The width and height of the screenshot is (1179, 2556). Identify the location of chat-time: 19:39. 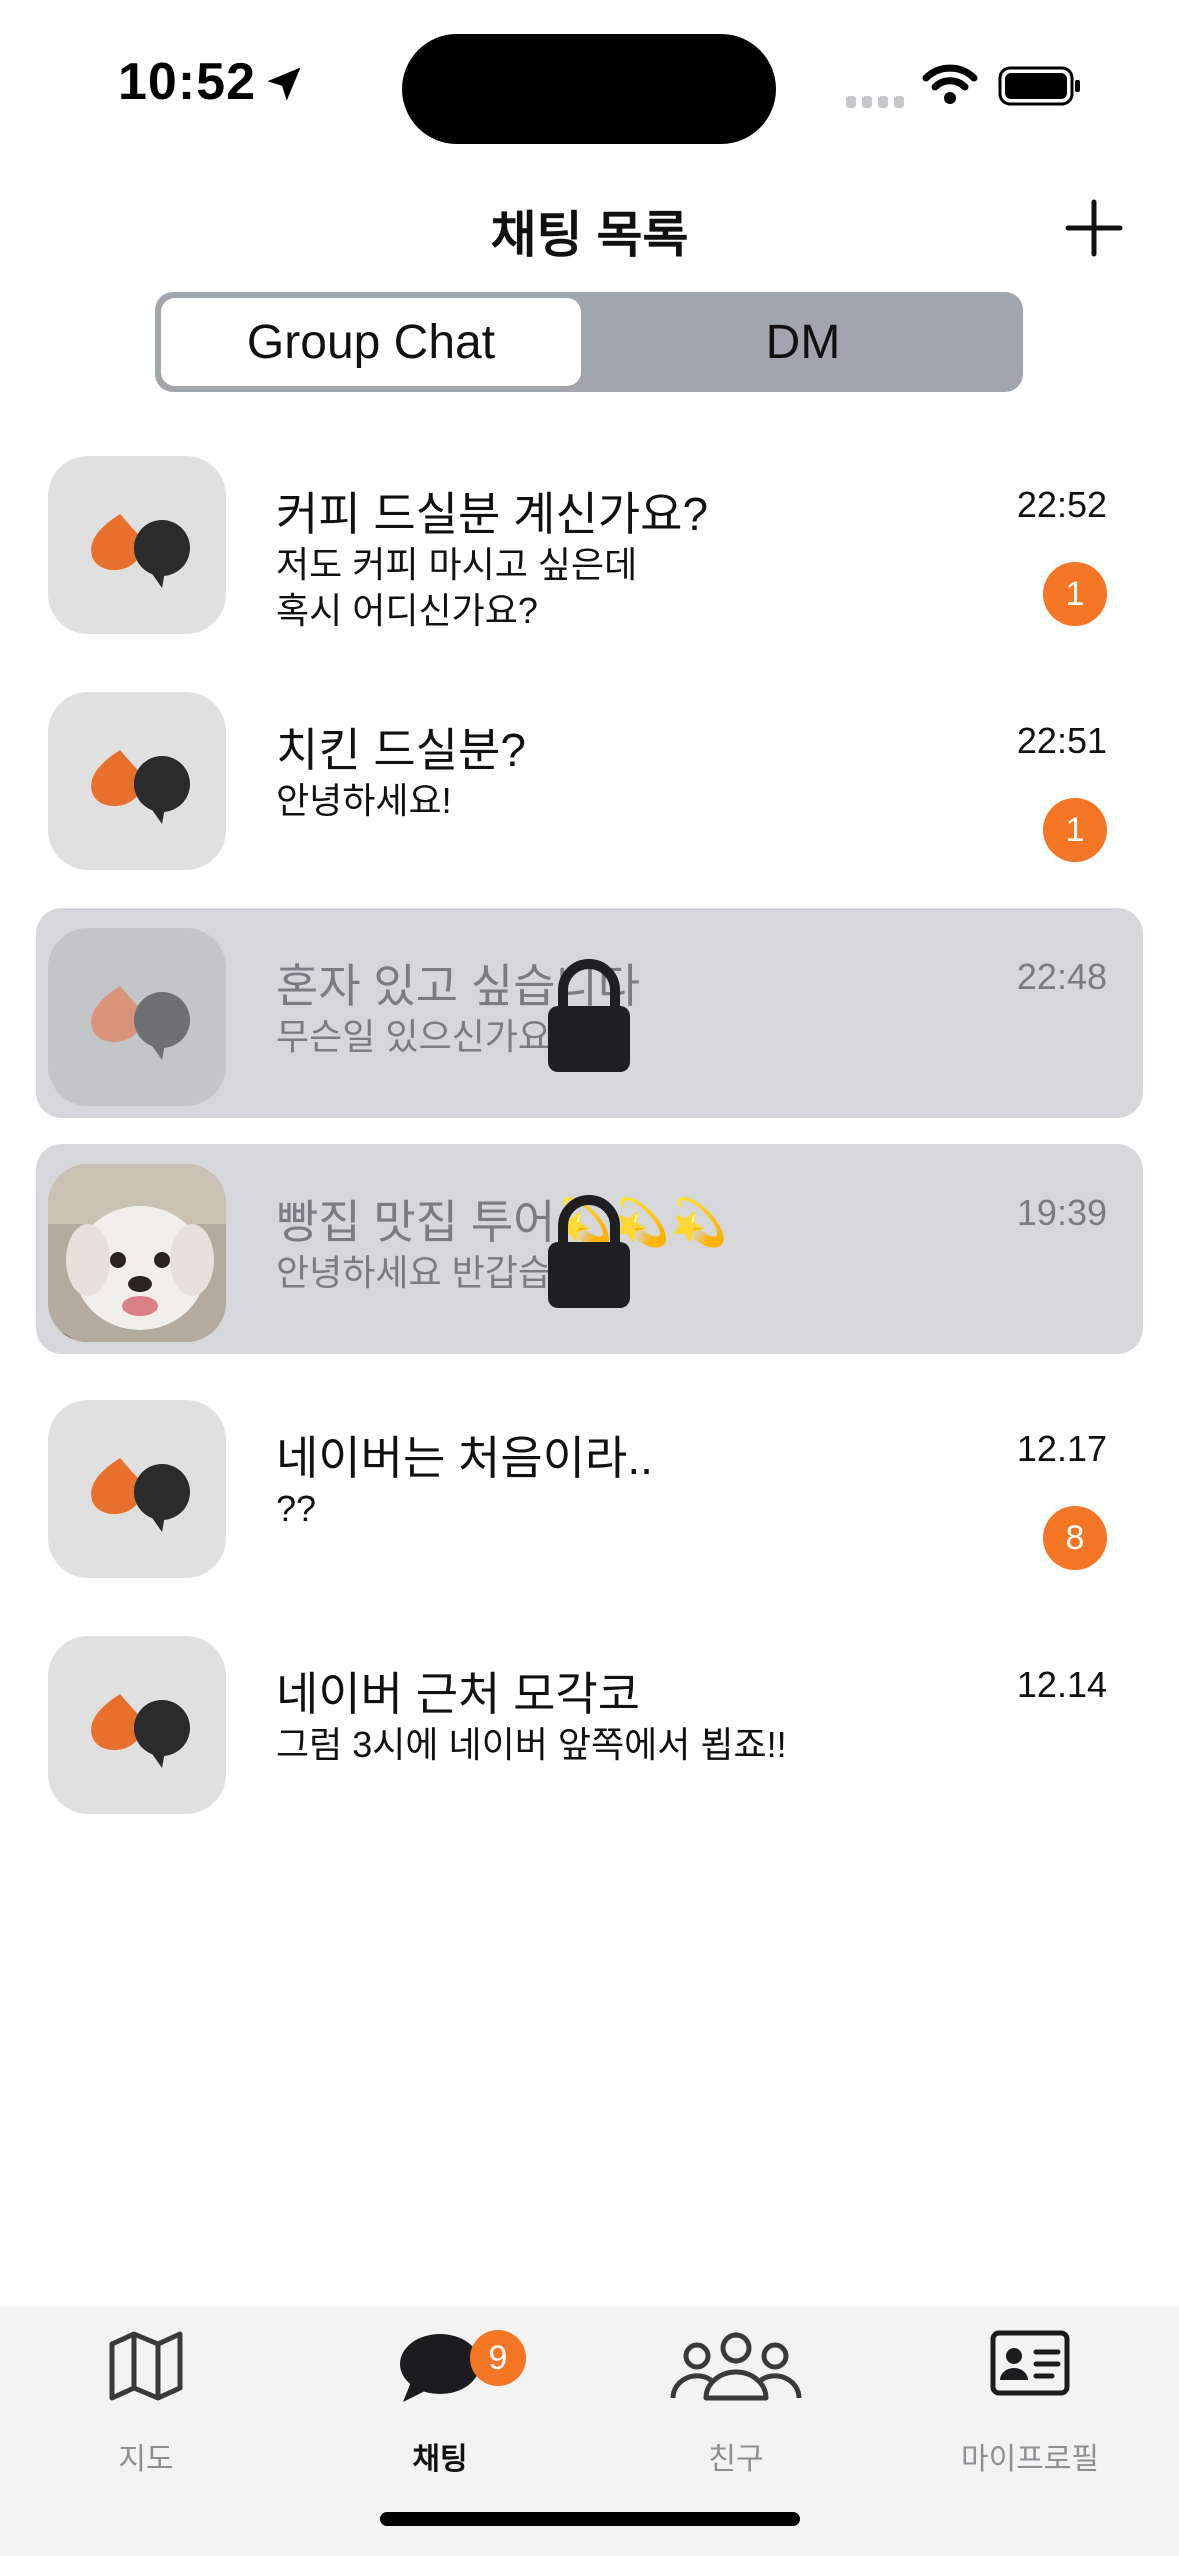
(1061, 1212).